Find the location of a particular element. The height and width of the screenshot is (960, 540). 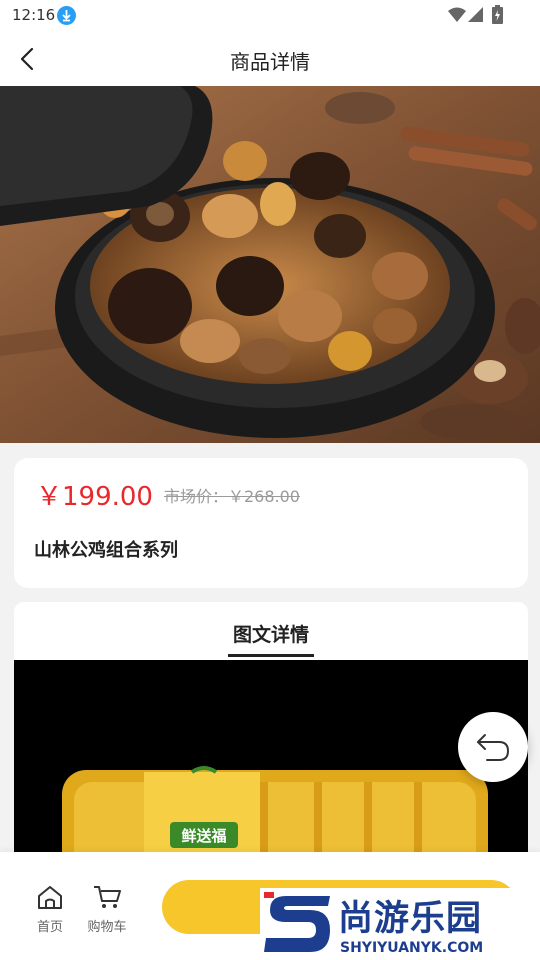

cart-label: 购物车 is located at coordinates (107, 927).